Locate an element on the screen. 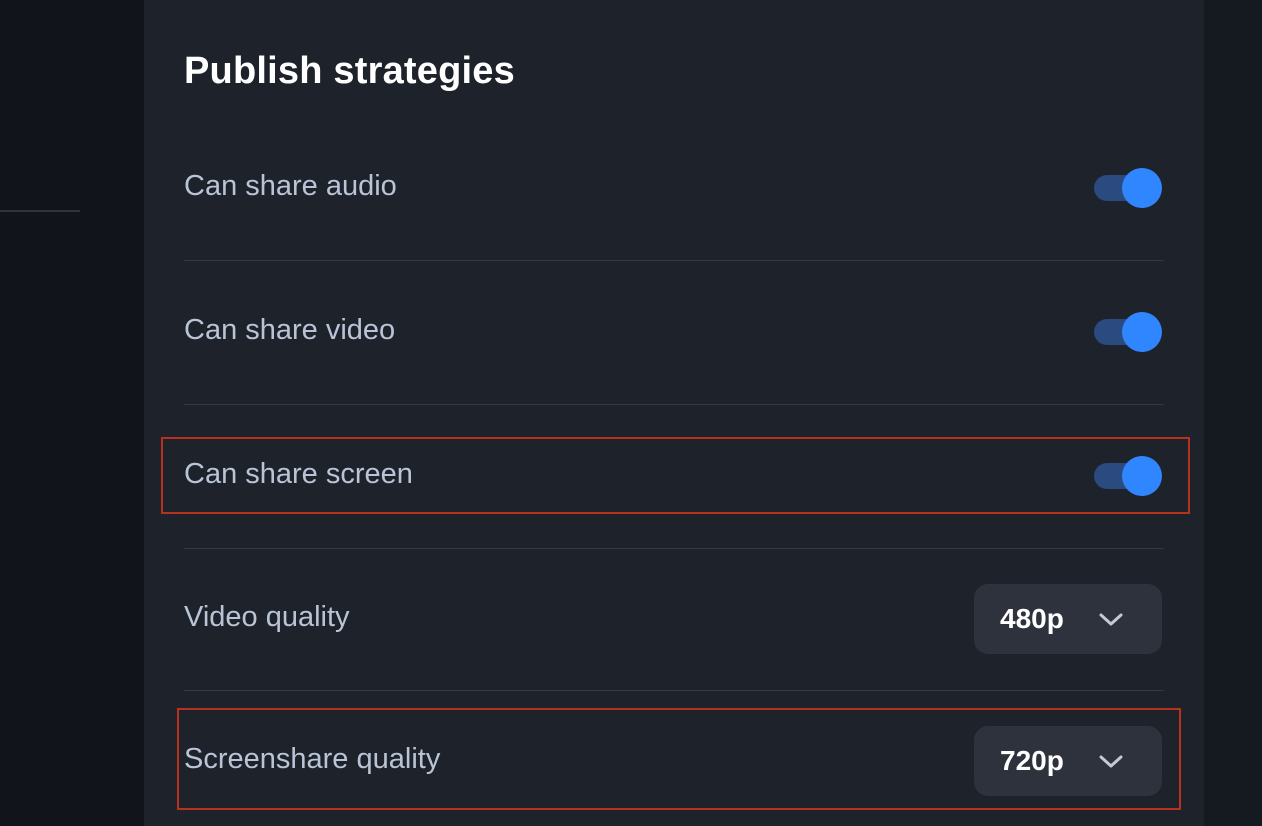 This screenshot has height=826, width=1262. setting-label-video-quality: Video quality is located at coordinates (267, 617).